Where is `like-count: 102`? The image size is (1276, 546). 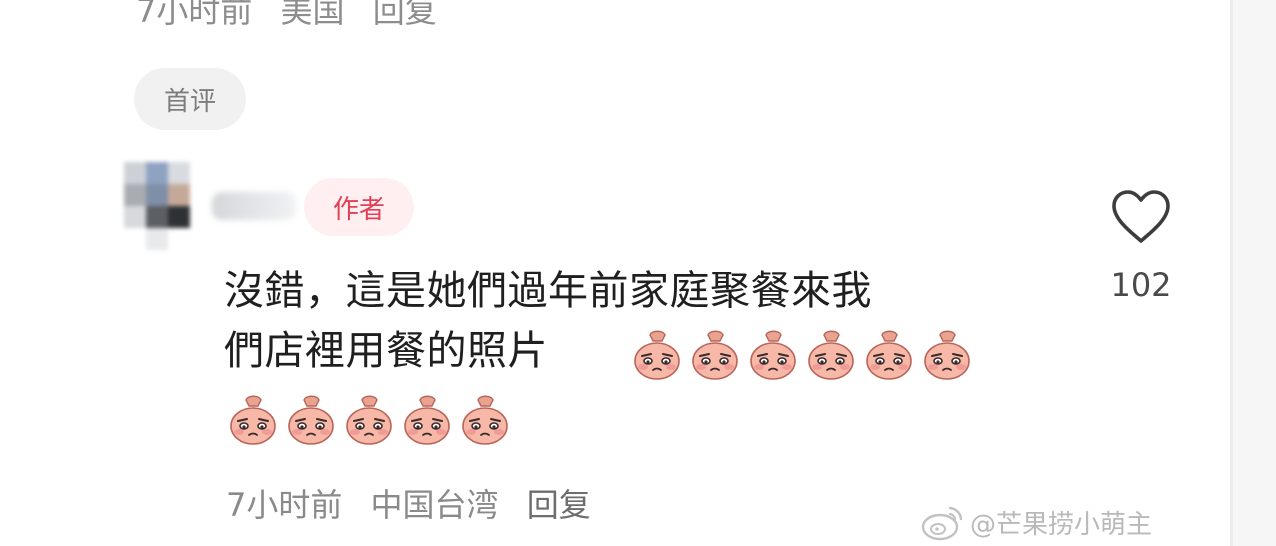 like-count: 102 is located at coordinates (1141, 285).